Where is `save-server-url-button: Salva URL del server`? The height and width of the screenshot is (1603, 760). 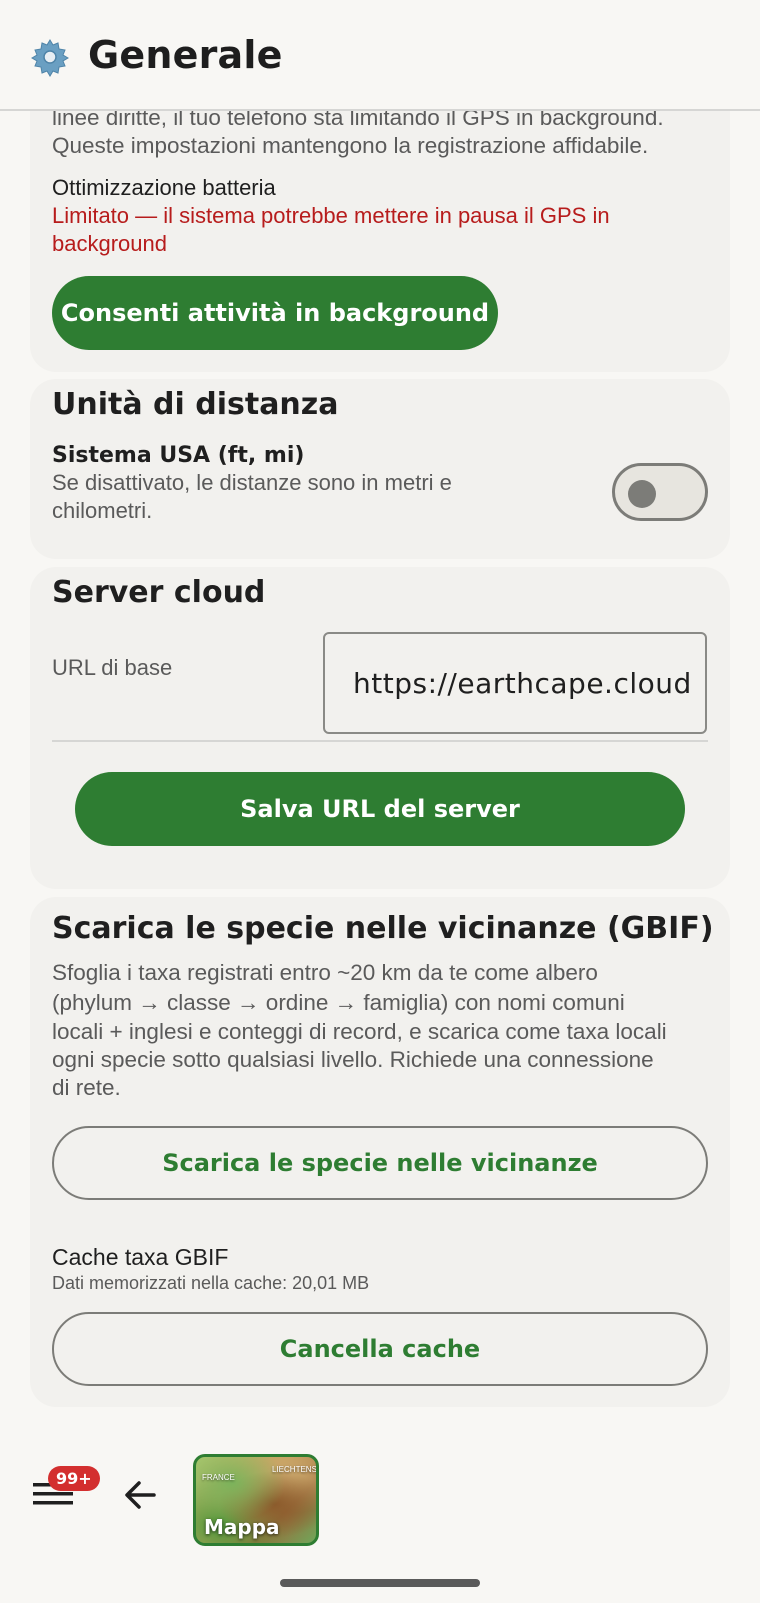 save-server-url-button: Salva URL del server is located at coordinates (380, 809).